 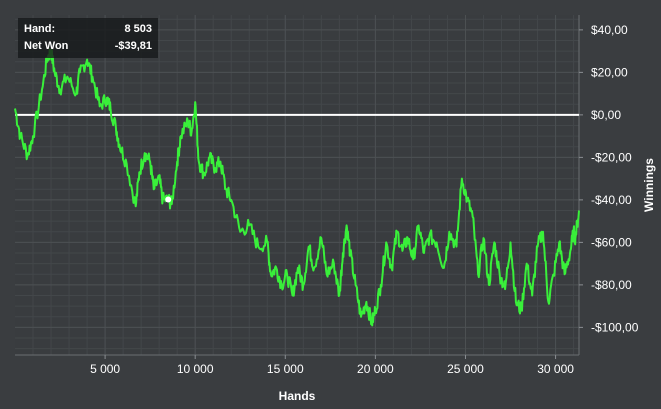 What do you see at coordinates (297, 396) in the screenshot?
I see `x-axis-title: Hands` at bounding box center [297, 396].